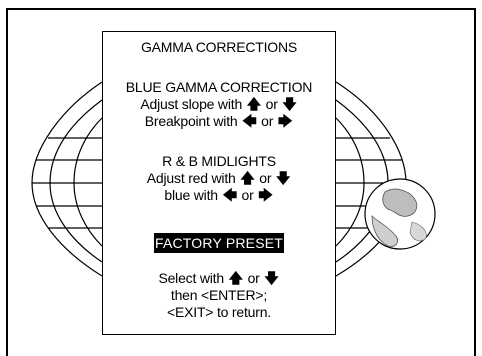 This screenshot has width=482, height=356. Describe the element at coordinates (219, 195) in the screenshot. I see `adjust-blue-hint: blue with 🡄 or 🡆` at that location.